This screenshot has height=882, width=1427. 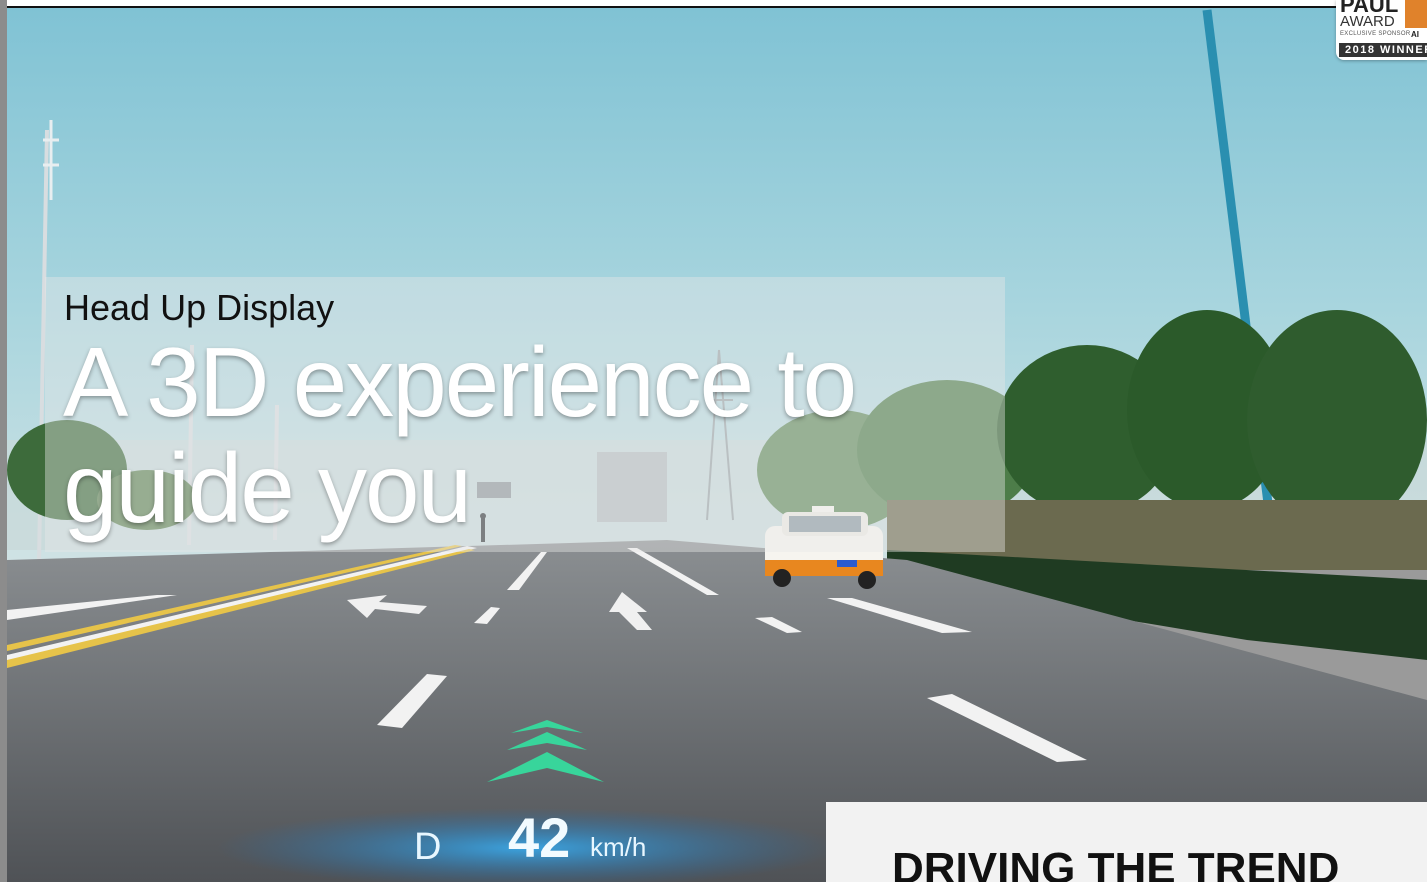 I want to click on left-frame-edge, so click(x=3, y=441).